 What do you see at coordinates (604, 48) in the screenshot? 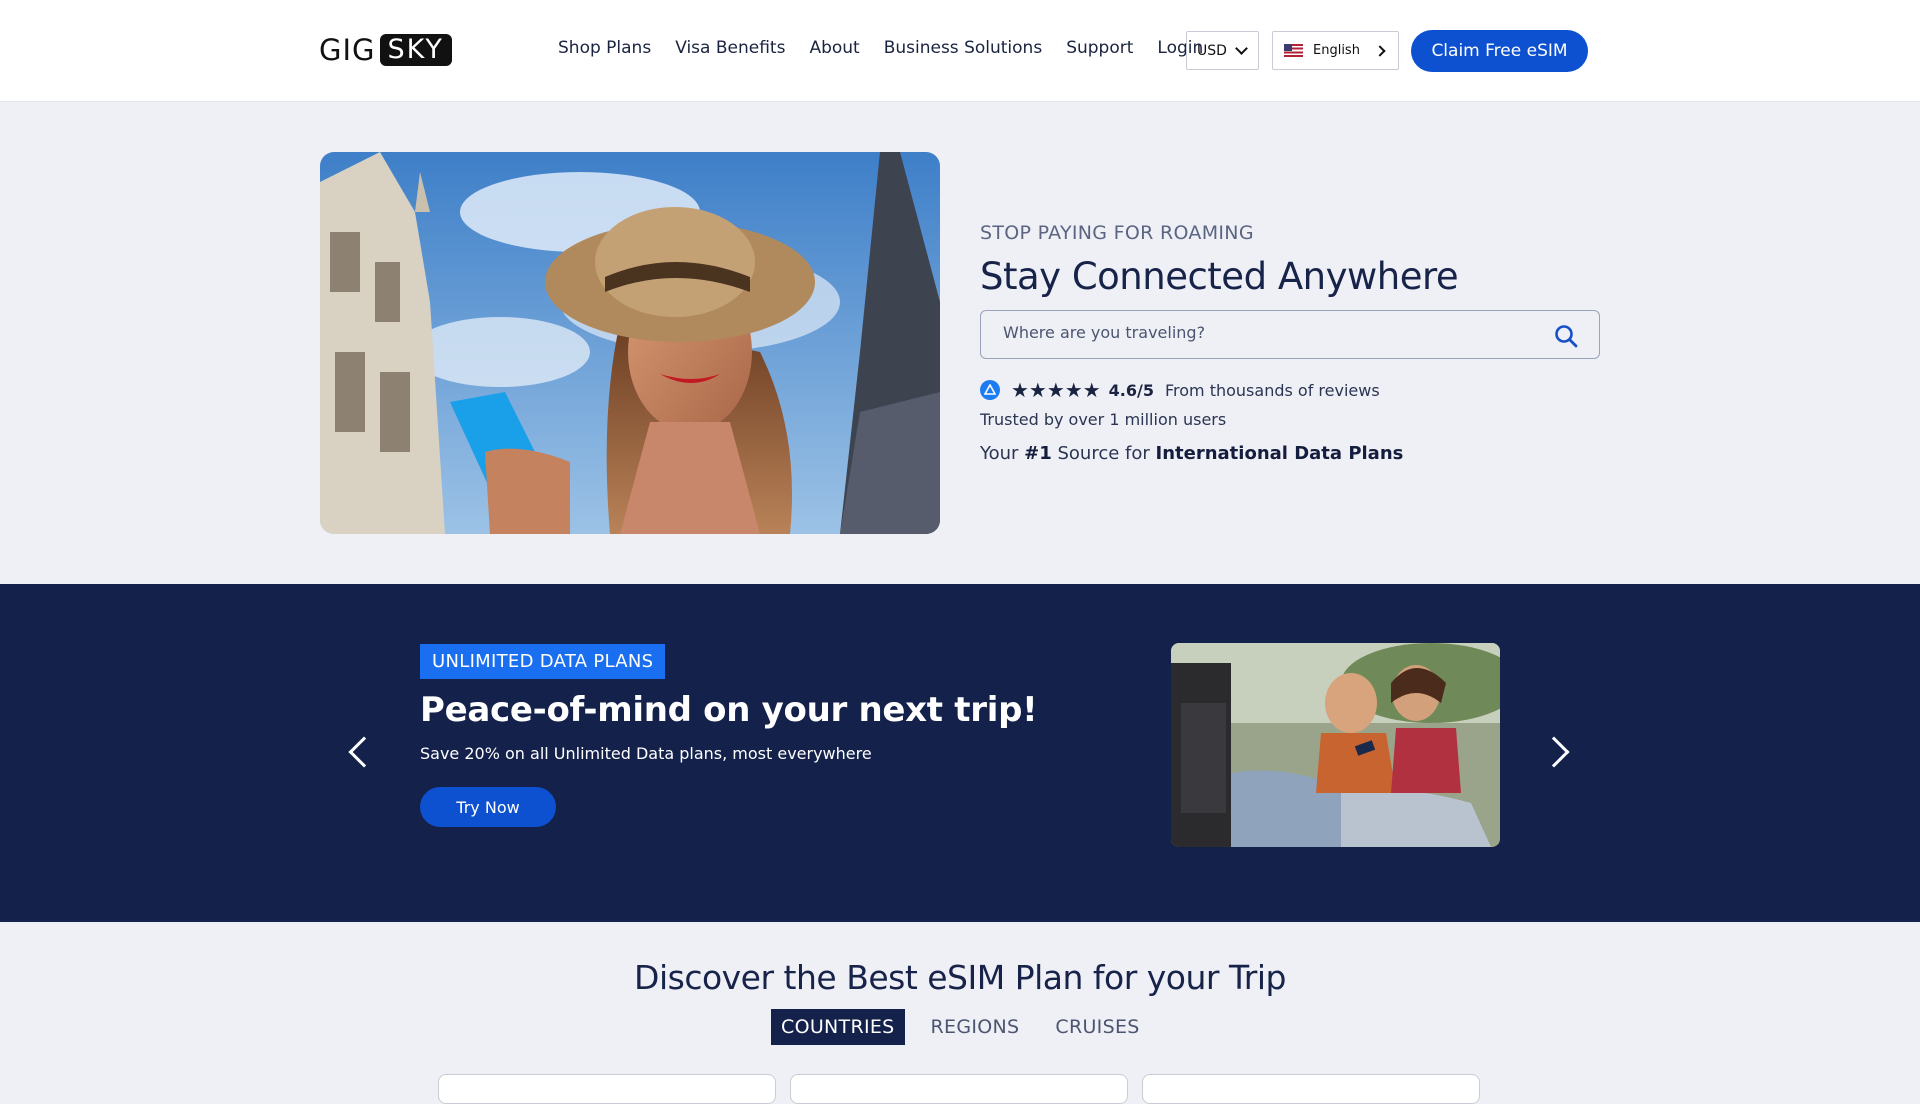
I see `nav-shop-plans: Shop Plans` at bounding box center [604, 48].